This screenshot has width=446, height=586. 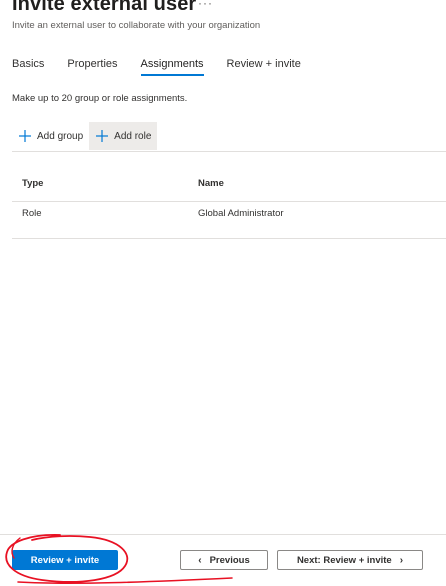 What do you see at coordinates (100, 98) in the screenshot?
I see `assignments-description: Make up to 20 group or role assignments.` at bounding box center [100, 98].